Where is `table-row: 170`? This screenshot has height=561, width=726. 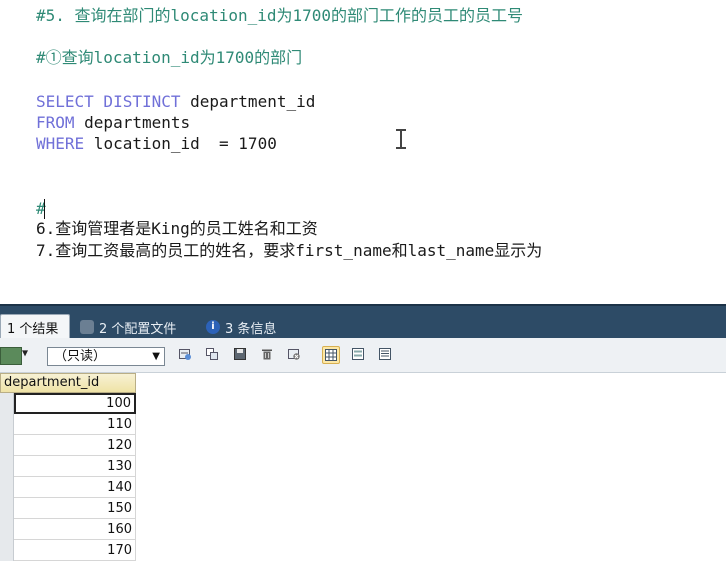 table-row: 170 is located at coordinates (68, 550).